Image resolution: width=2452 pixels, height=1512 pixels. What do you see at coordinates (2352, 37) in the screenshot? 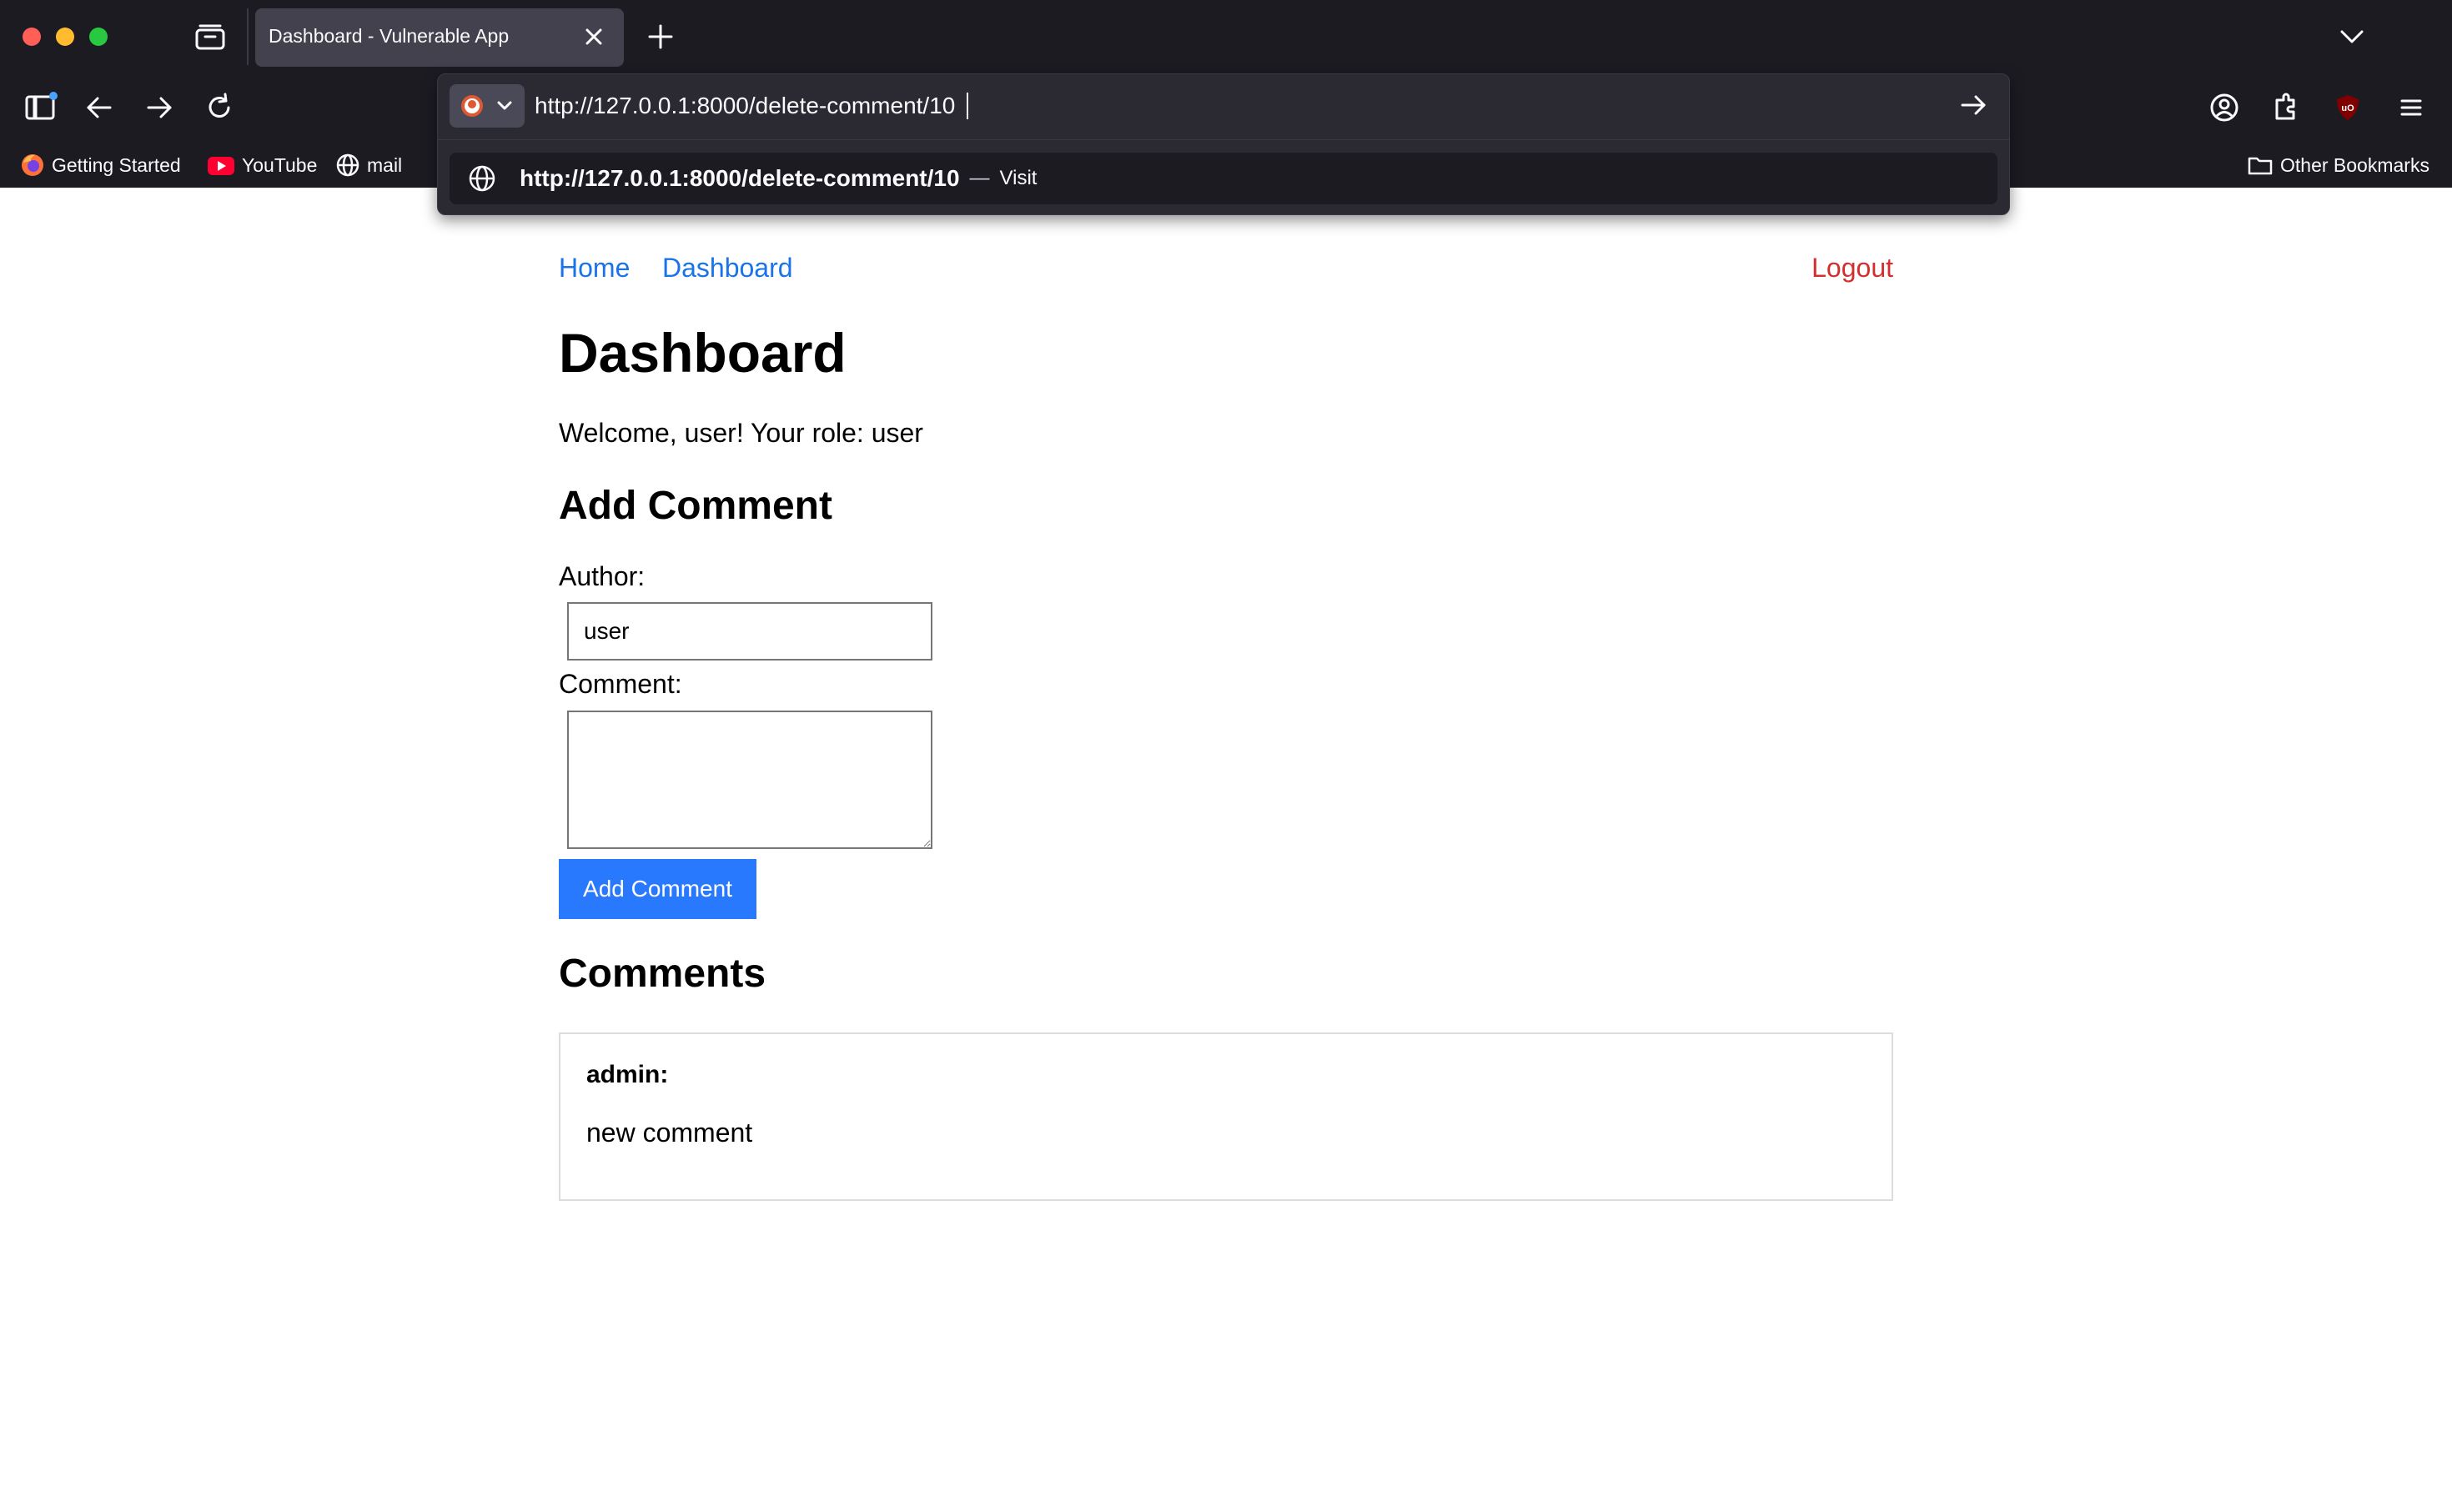
I see `chevron-down-icon` at bounding box center [2352, 37].